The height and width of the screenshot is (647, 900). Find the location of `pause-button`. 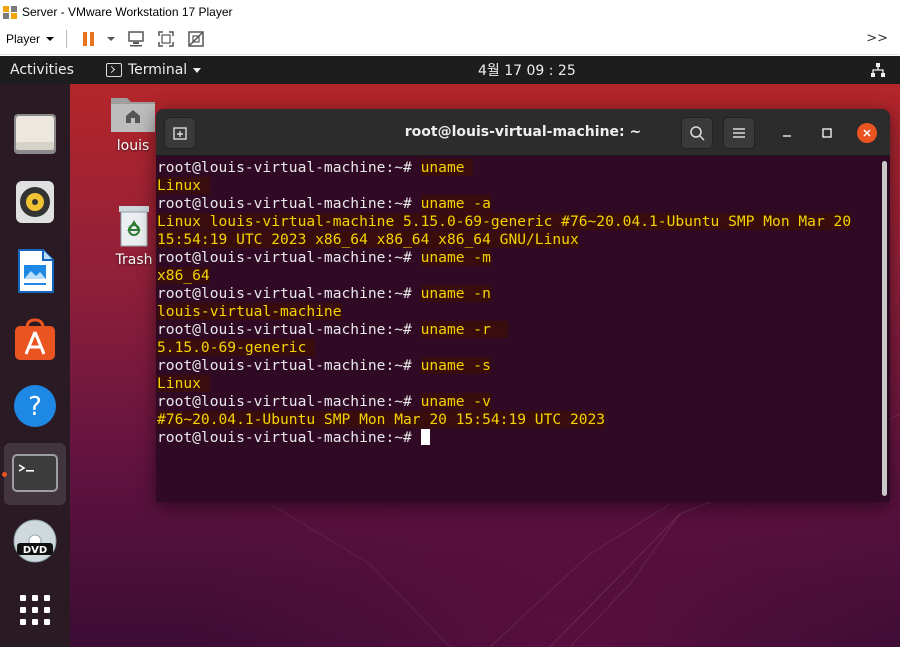

pause-button is located at coordinates (88, 39).